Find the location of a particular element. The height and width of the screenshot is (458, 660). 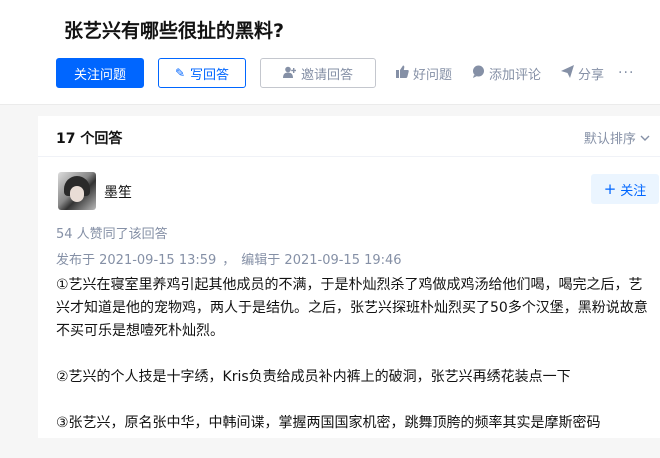

paper-plane-icon is located at coordinates (568, 73).